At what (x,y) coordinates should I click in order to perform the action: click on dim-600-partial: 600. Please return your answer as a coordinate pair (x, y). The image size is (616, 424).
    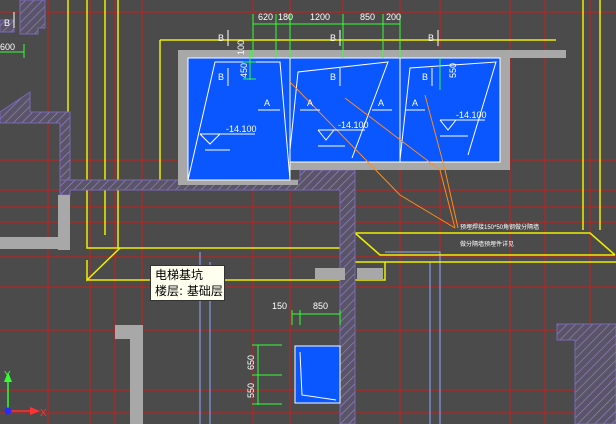
    Looking at the image, I should click on (7, 47).